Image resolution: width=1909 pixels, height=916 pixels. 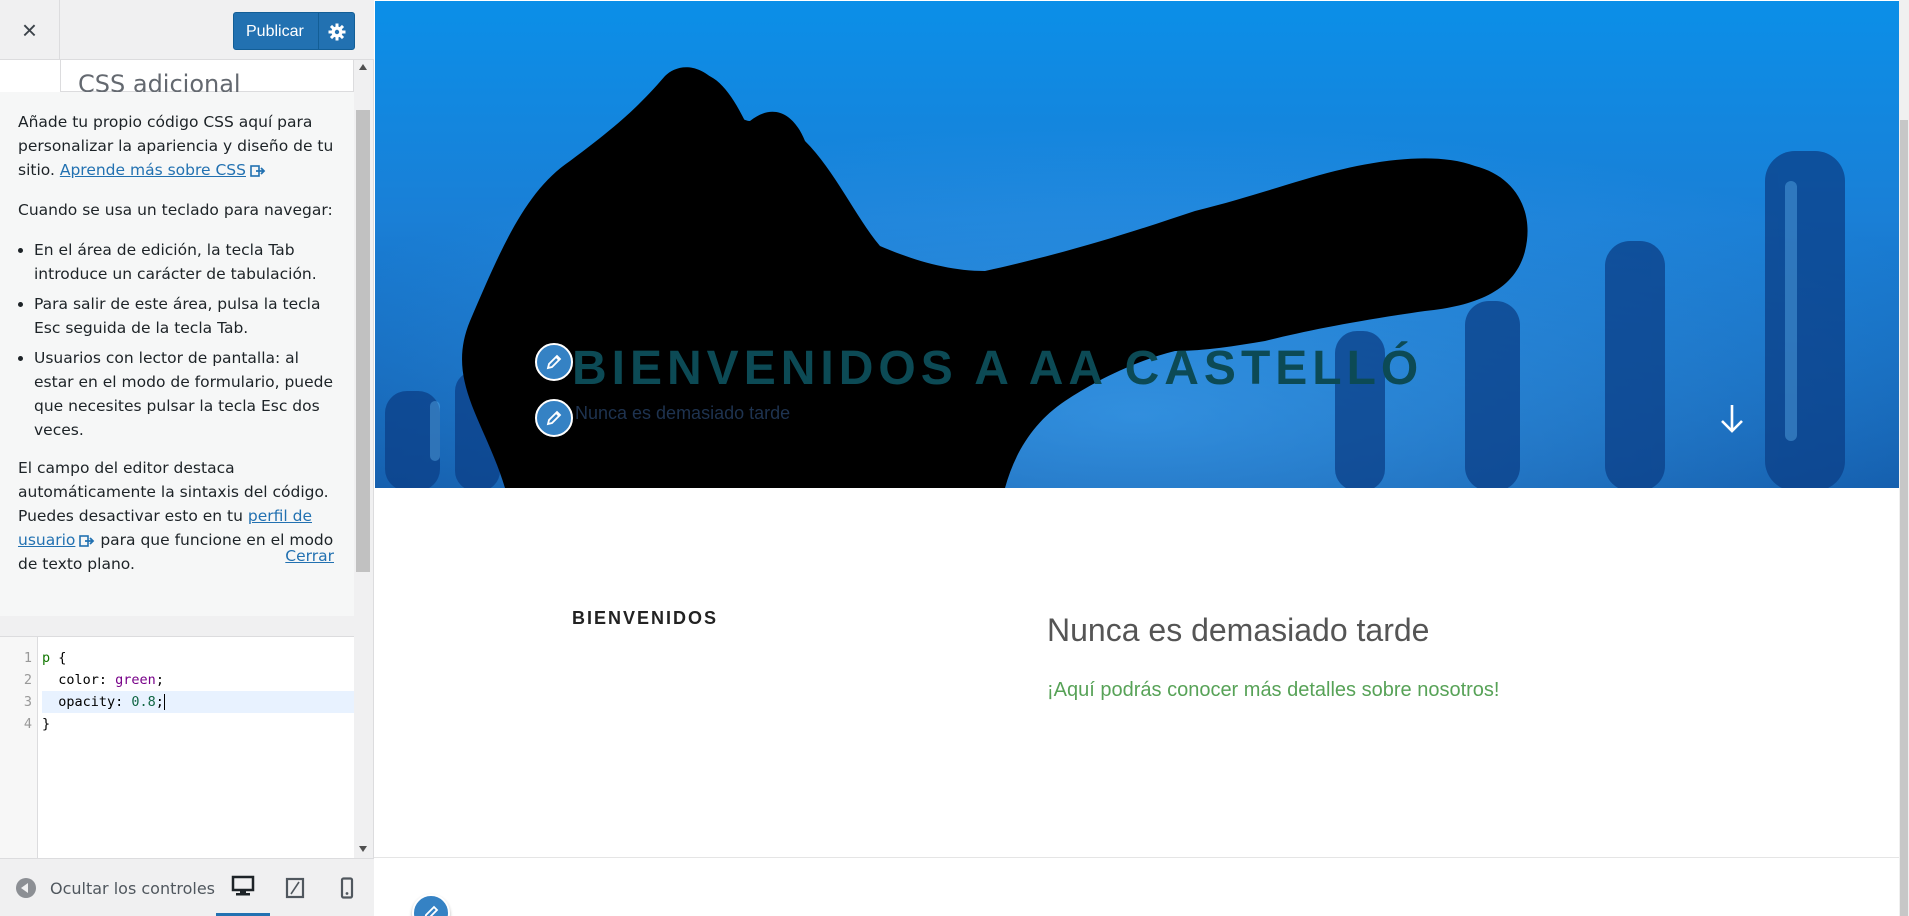 I want to click on desktop-icon, so click(x=243, y=885).